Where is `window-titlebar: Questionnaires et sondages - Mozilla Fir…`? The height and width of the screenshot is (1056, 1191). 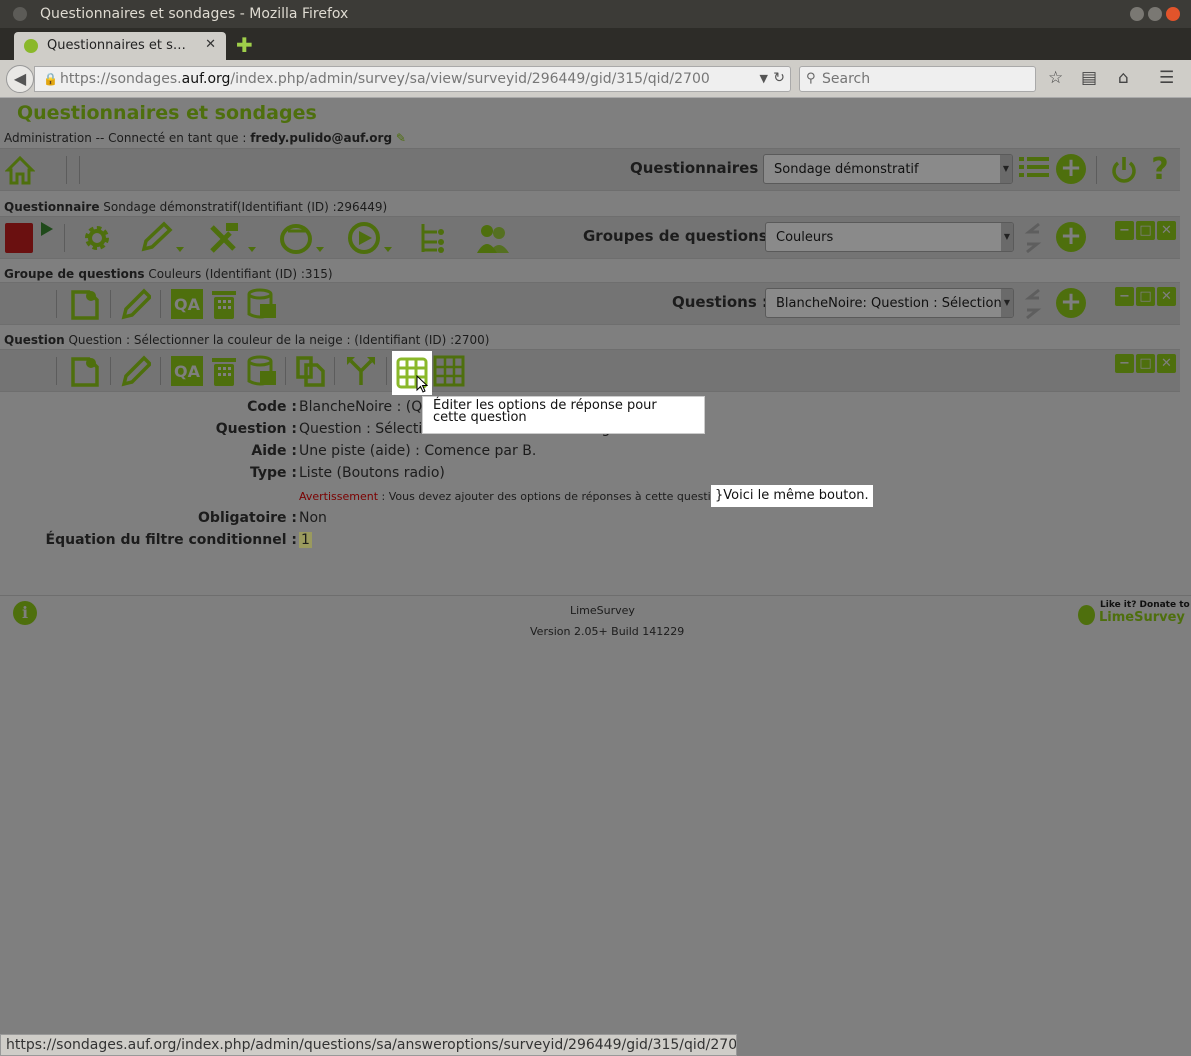
window-titlebar: Questionnaires et sondages - Mozilla Fir… is located at coordinates (595, 14).